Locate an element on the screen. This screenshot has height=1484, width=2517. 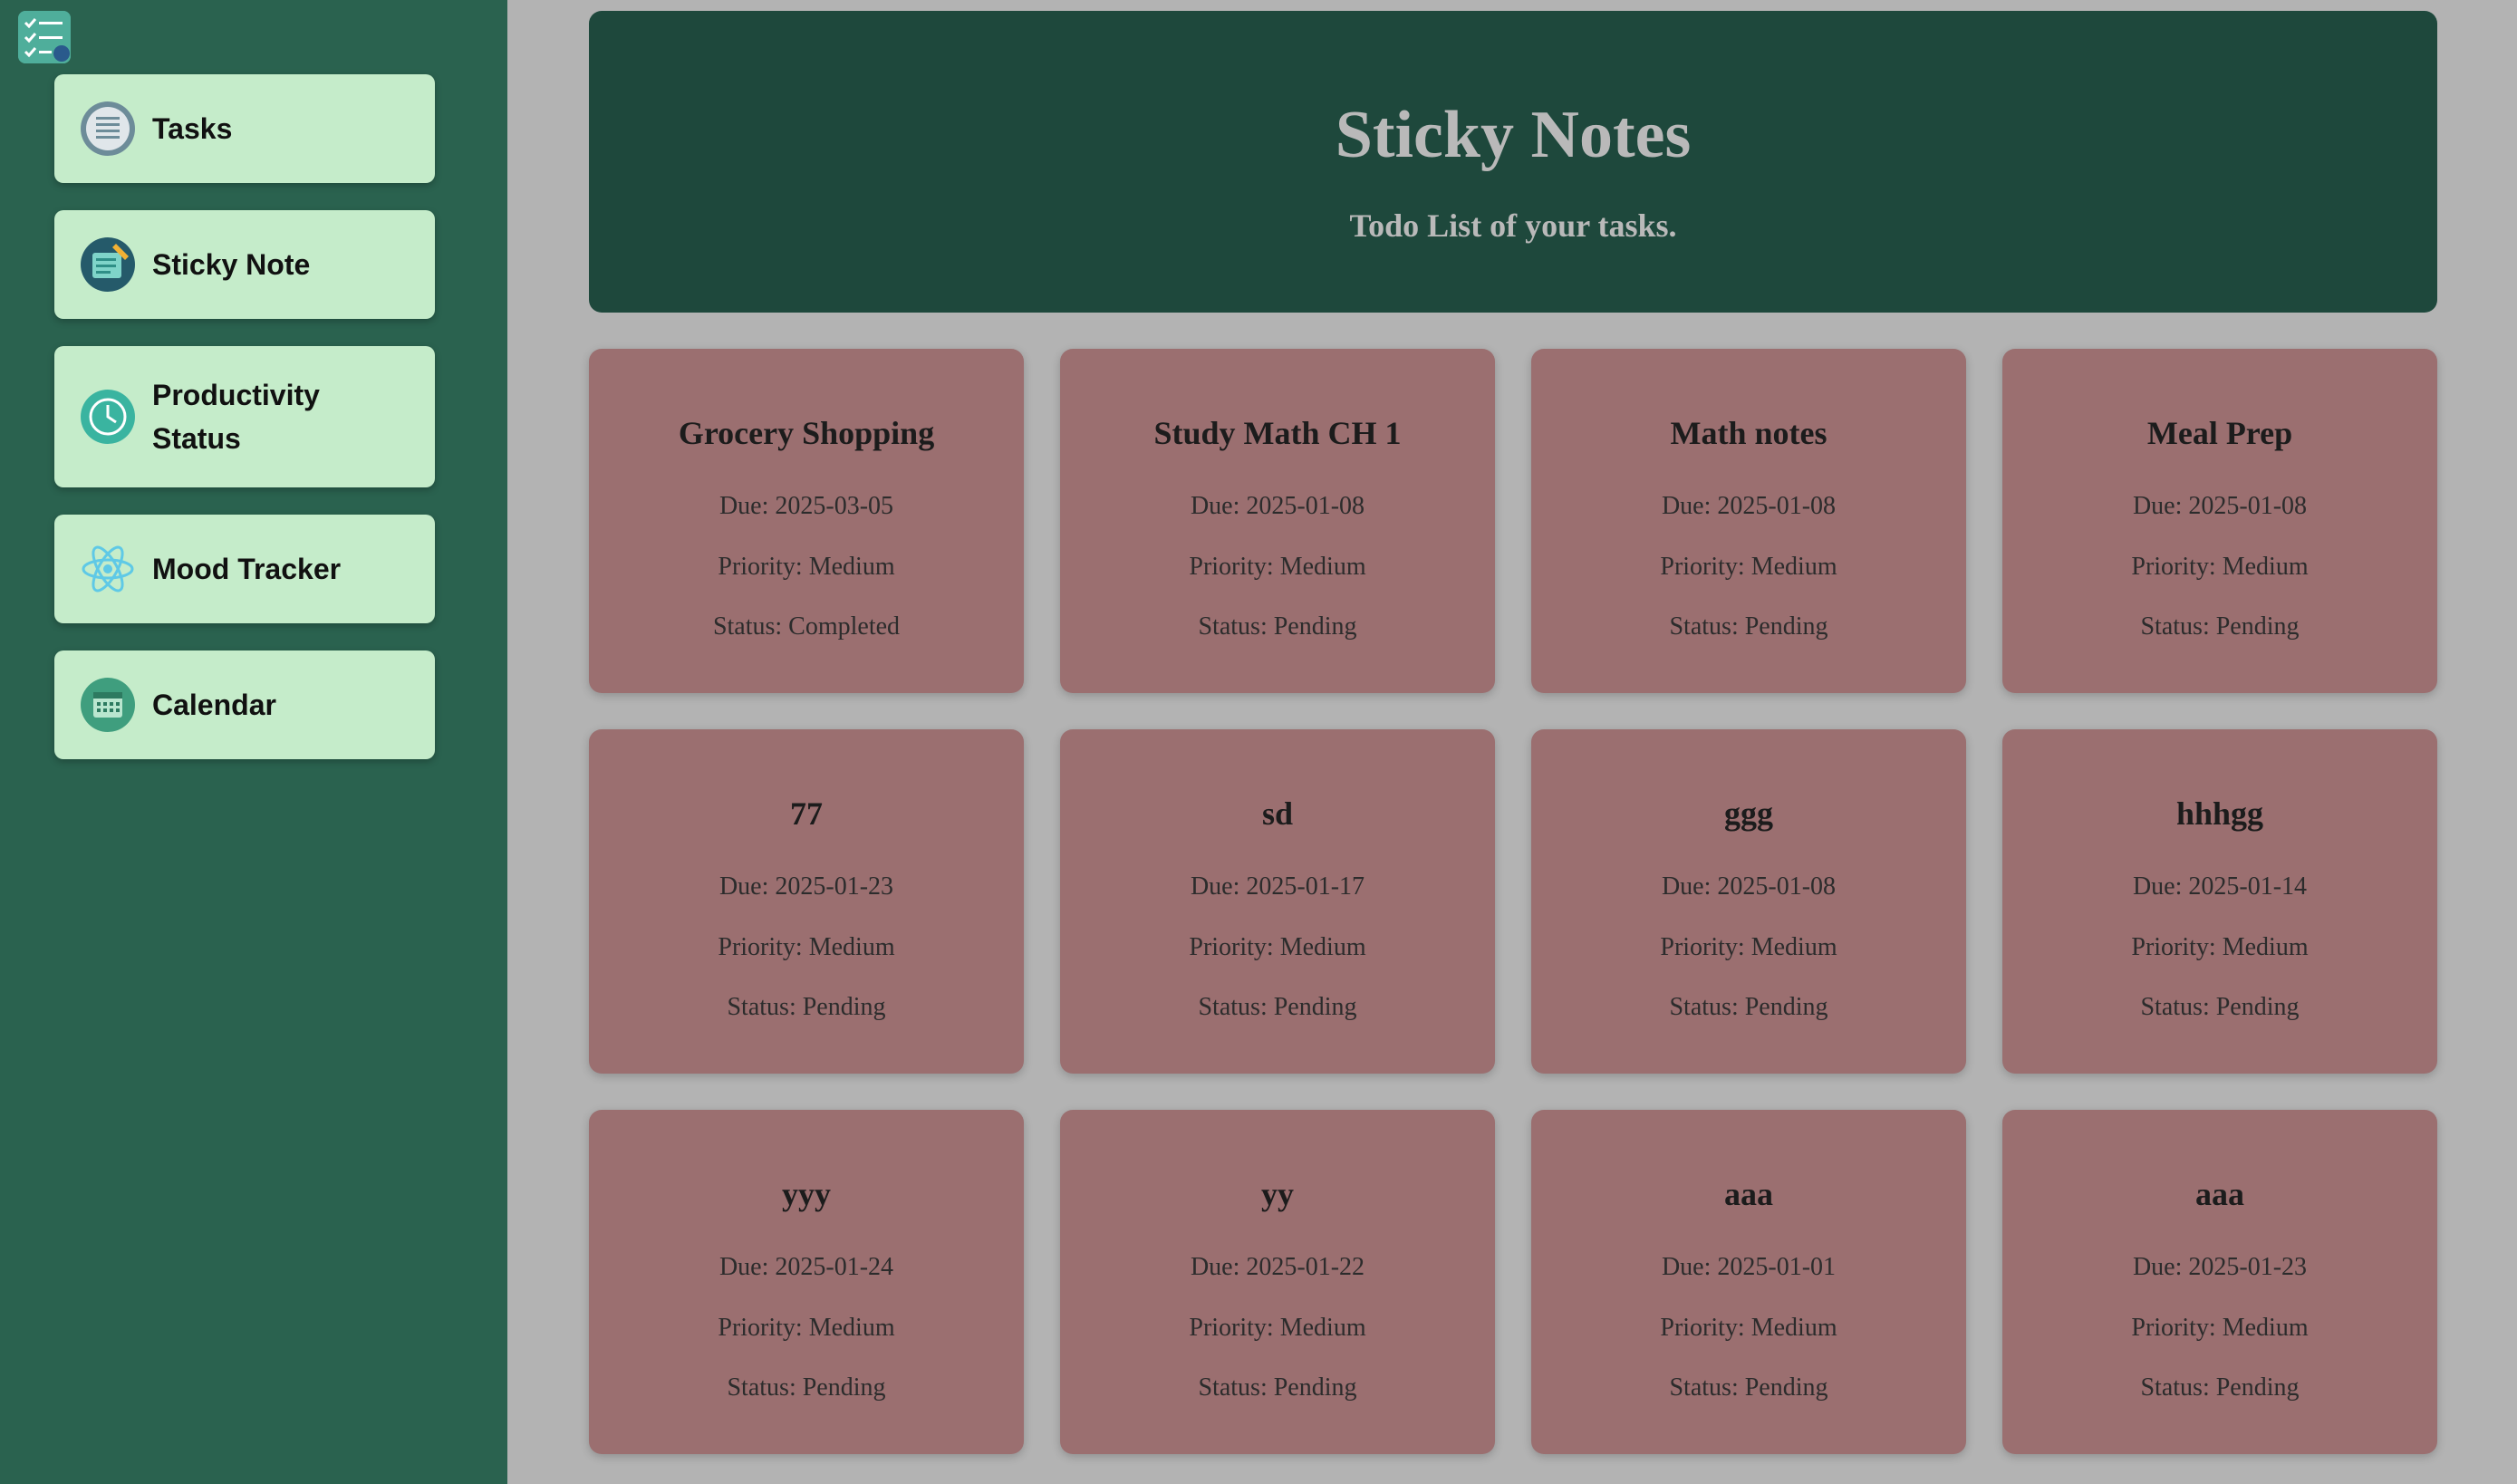
sidebar-item-sticky-note: Sticky Note is located at coordinates (244, 264).